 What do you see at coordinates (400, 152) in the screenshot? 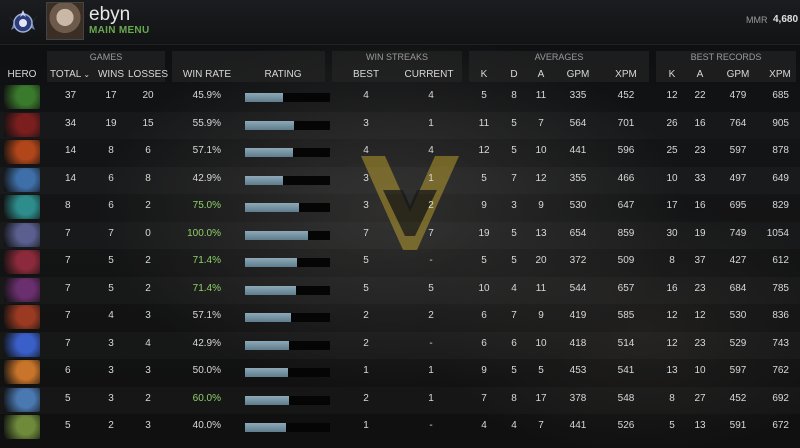
I see `table-row: 14 8 6 4 4 12 5 10 441 596 25 23 597 878 57.1%` at bounding box center [400, 152].